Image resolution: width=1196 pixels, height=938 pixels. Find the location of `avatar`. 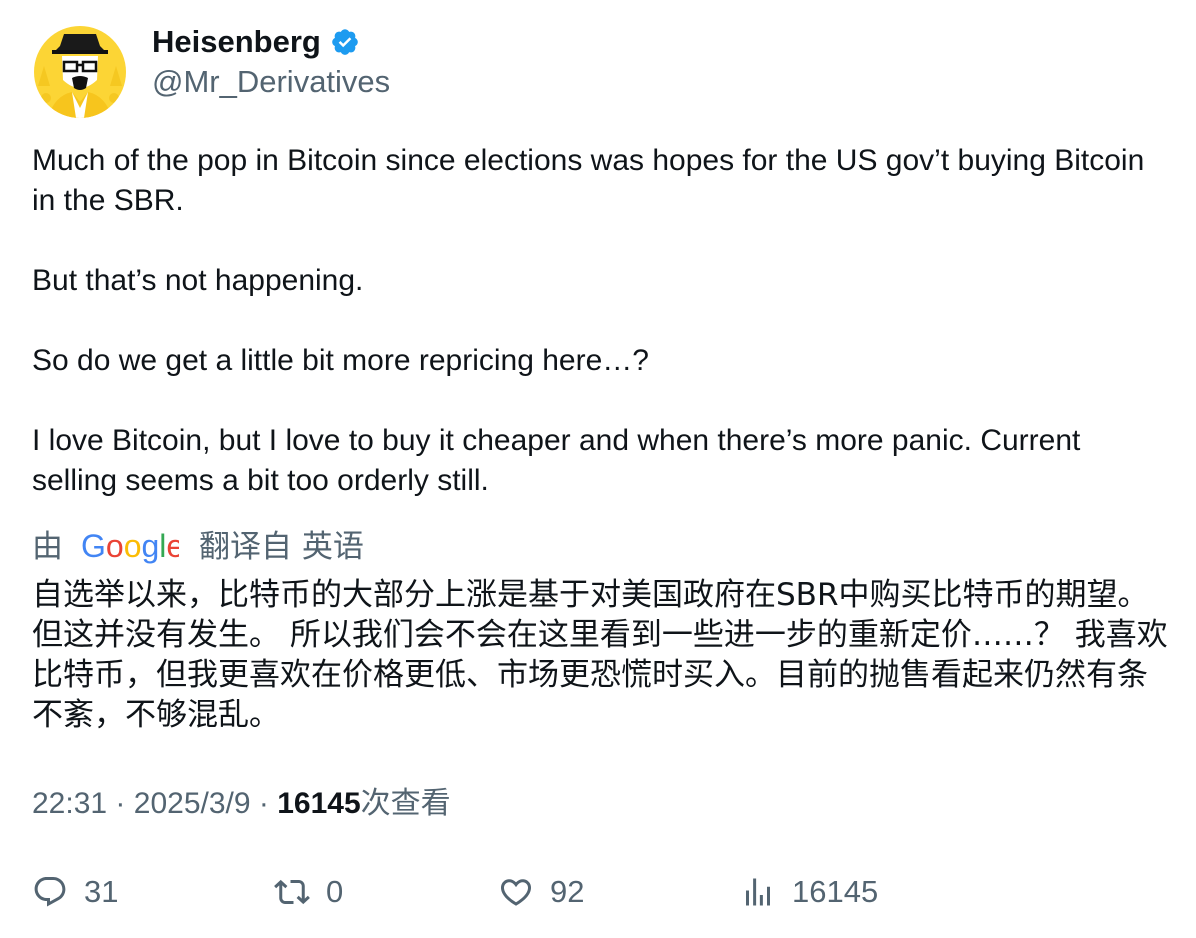

avatar is located at coordinates (80, 72).